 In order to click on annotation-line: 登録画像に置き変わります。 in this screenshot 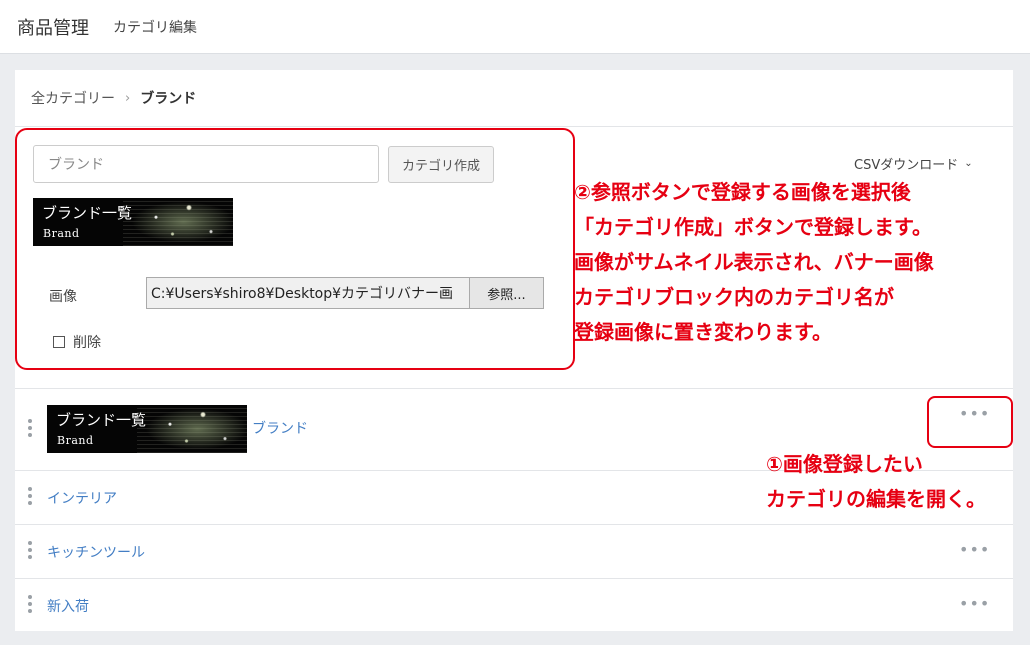, I will do `click(703, 332)`.